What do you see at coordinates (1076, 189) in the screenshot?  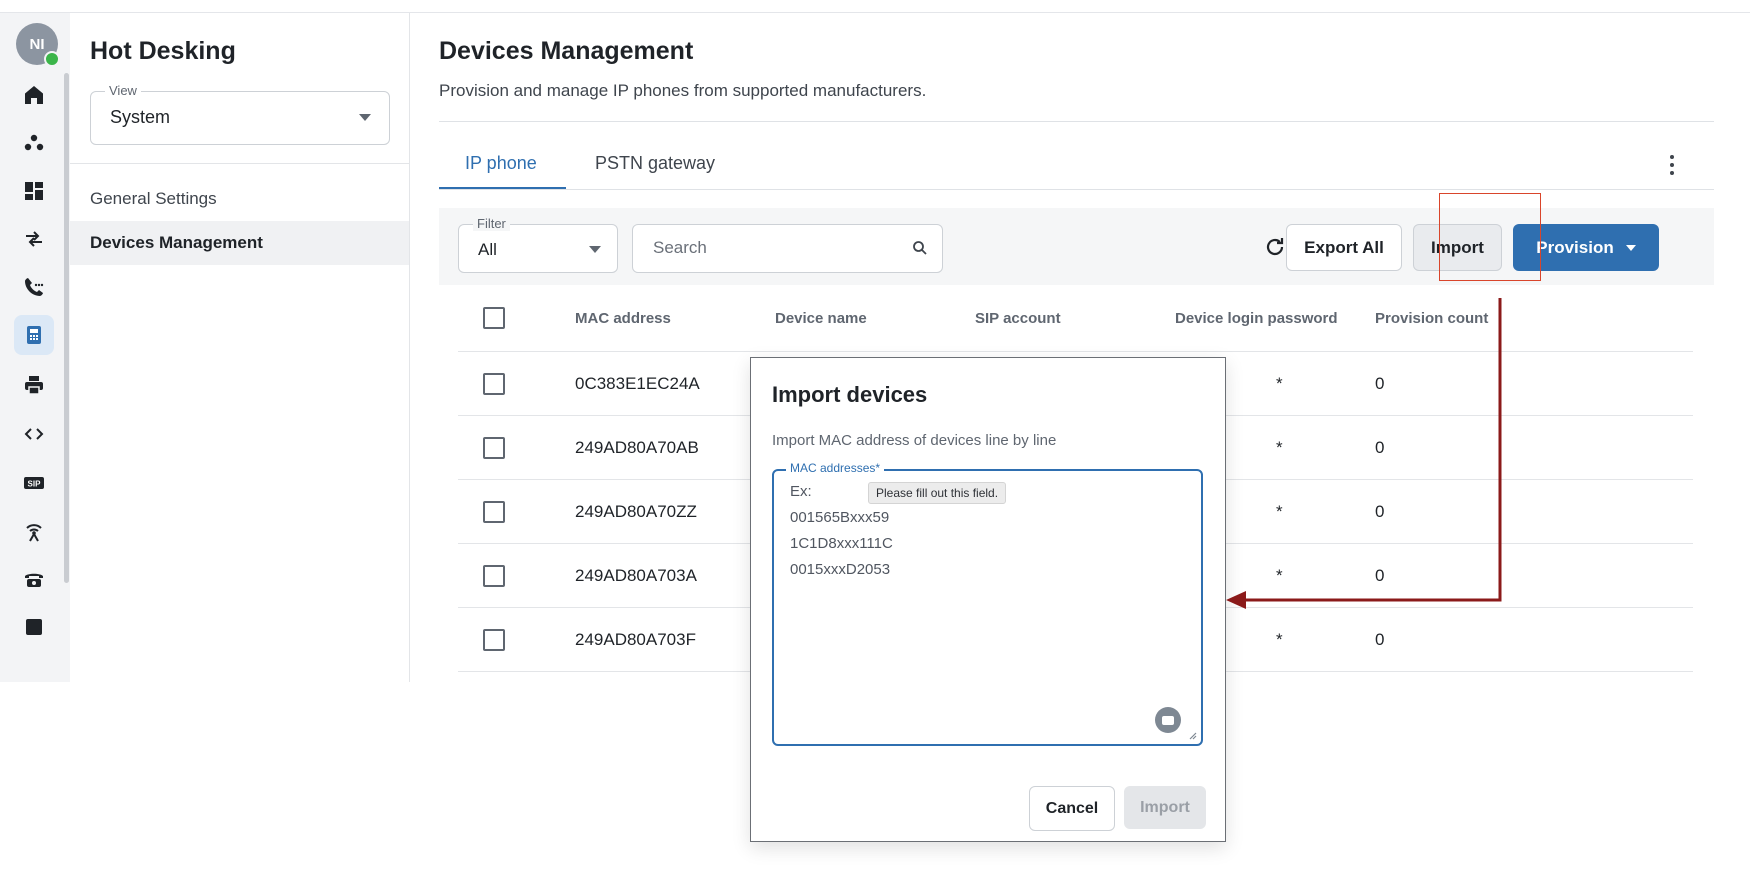 I see `tabs-divider` at bounding box center [1076, 189].